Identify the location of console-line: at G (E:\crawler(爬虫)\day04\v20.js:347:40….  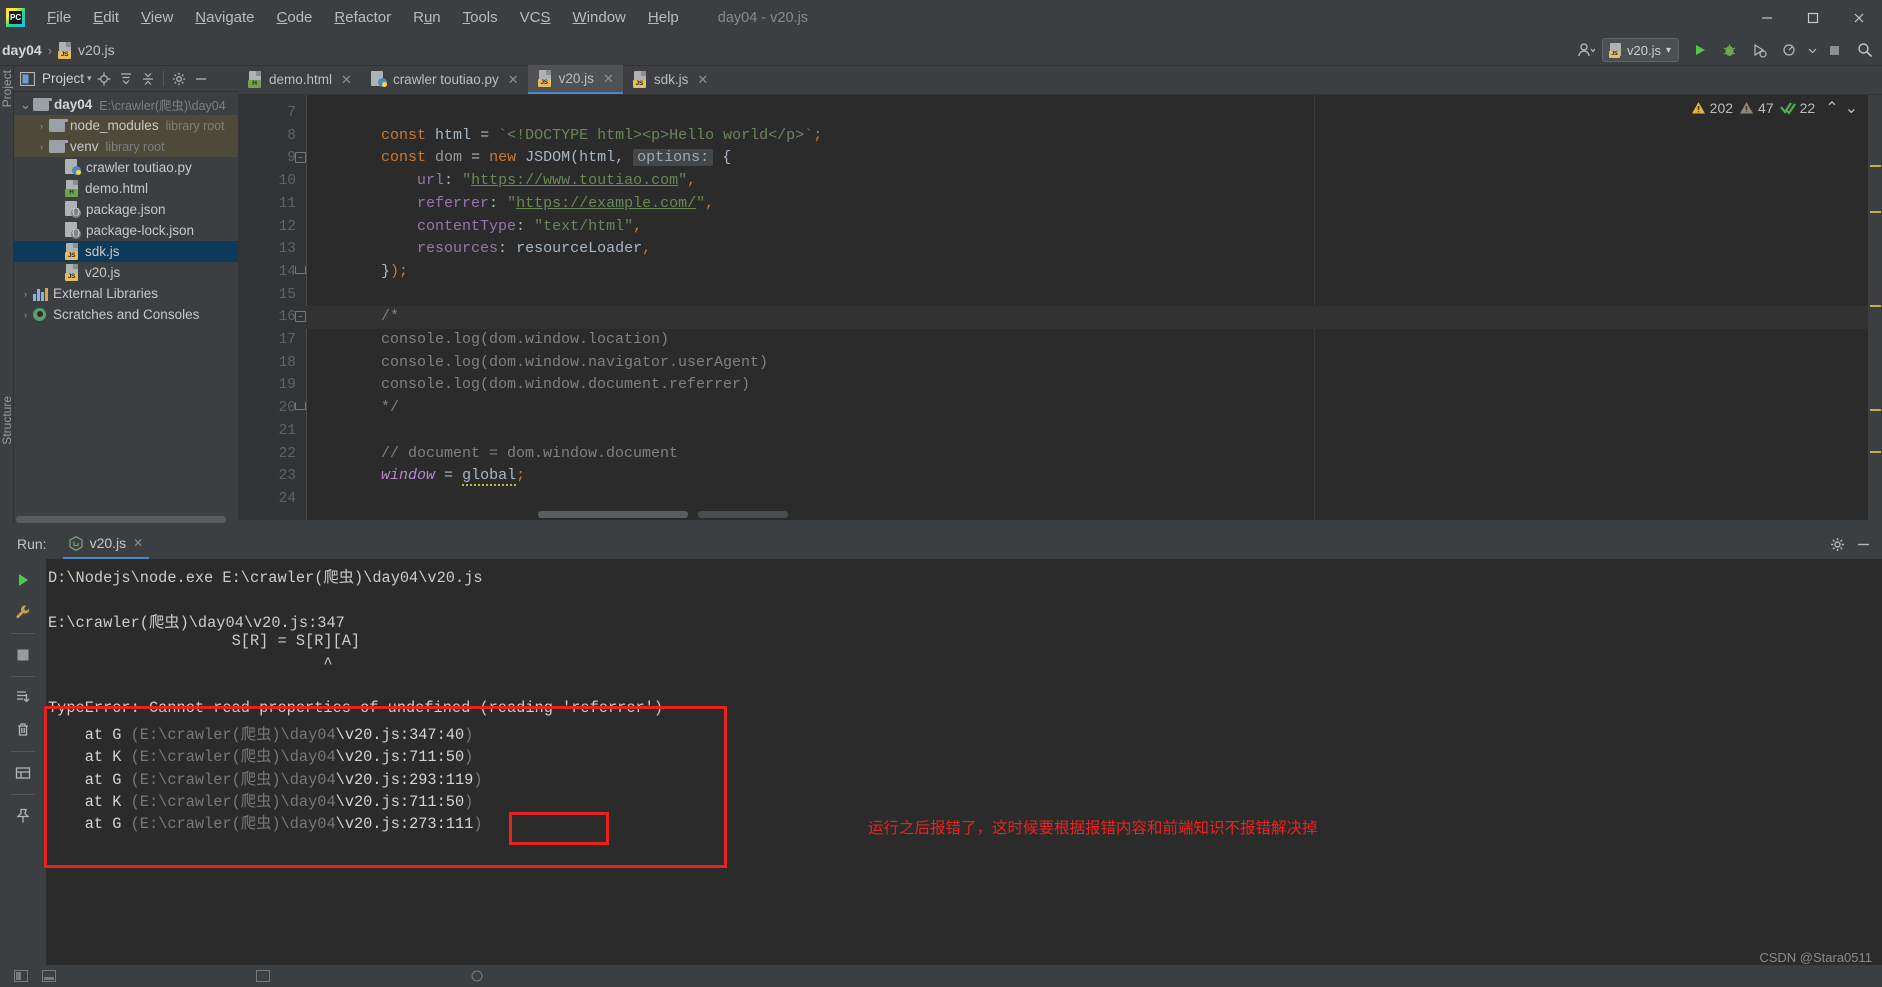
(261, 733).